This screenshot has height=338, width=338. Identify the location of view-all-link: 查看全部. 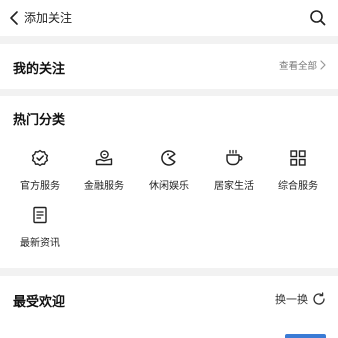
(302, 65).